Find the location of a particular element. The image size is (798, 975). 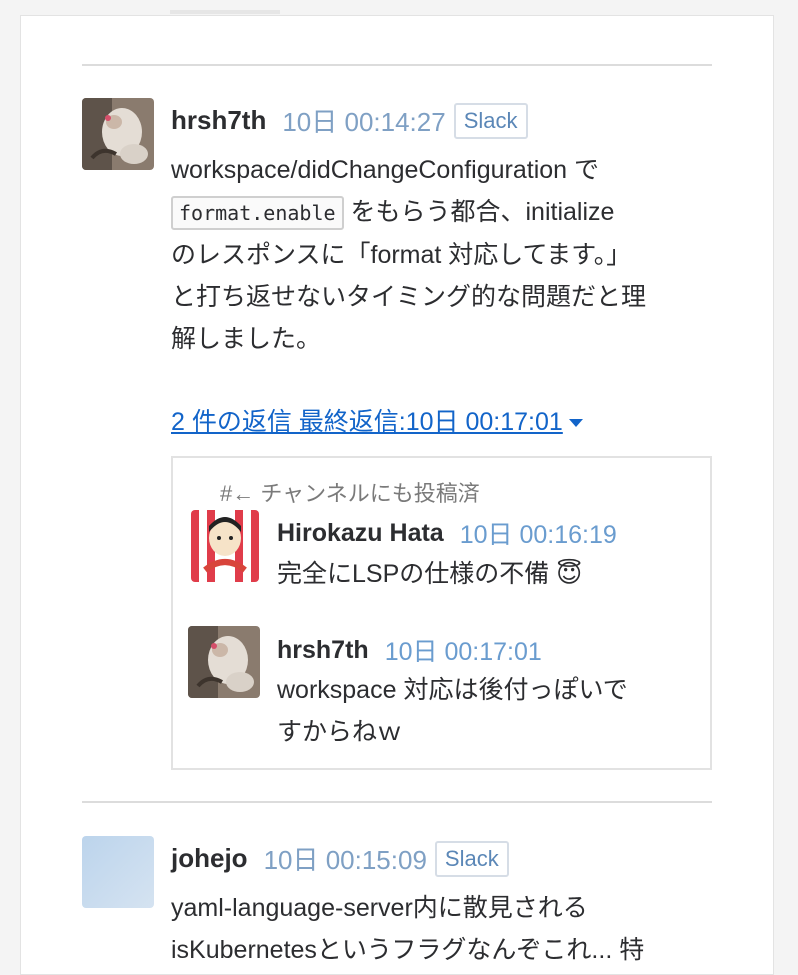

avatar-hirokazu-hata is located at coordinates (225, 546).